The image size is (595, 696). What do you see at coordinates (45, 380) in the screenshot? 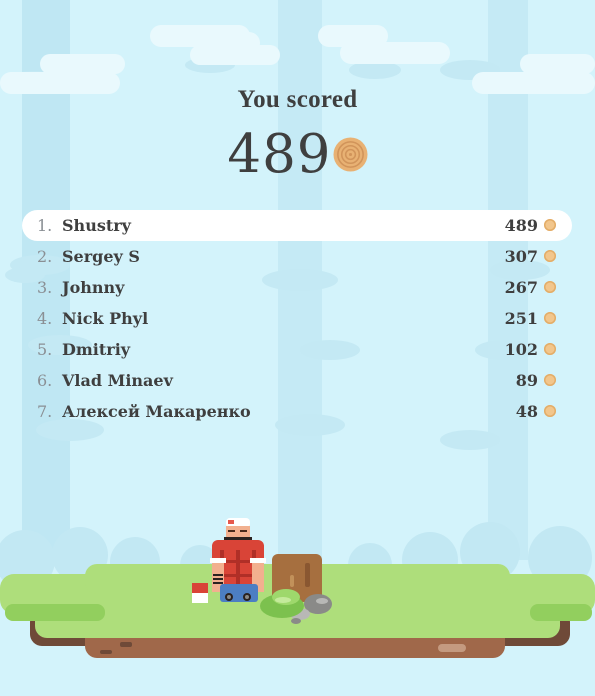
I see `leaderboard-rank: 6.` at bounding box center [45, 380].